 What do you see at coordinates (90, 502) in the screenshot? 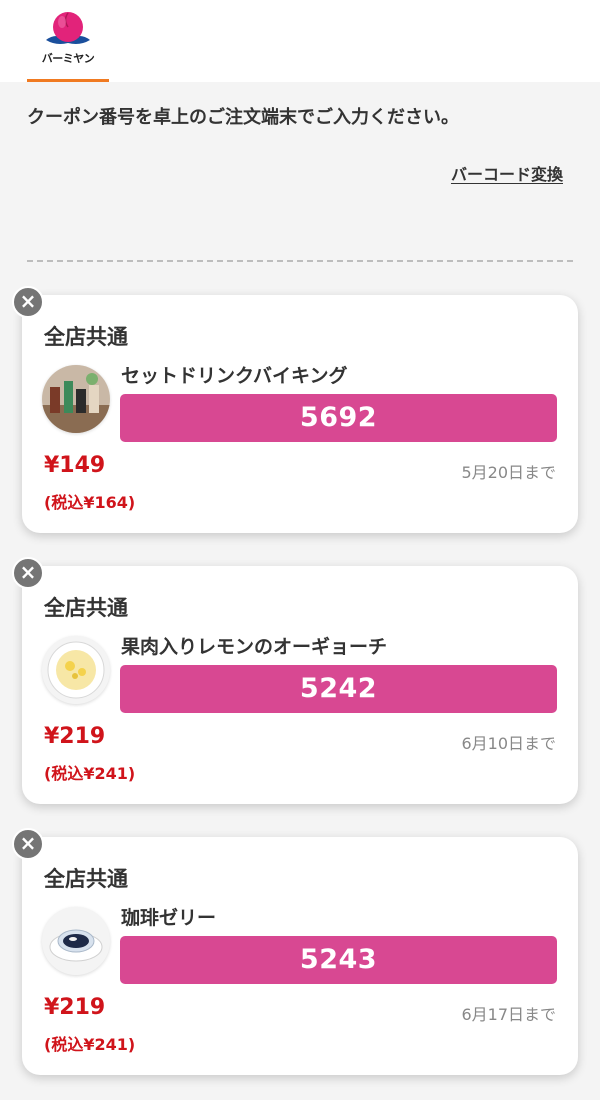
I see `coupon-price-tax: (税込¥164)` at bounding box center [90, 502].